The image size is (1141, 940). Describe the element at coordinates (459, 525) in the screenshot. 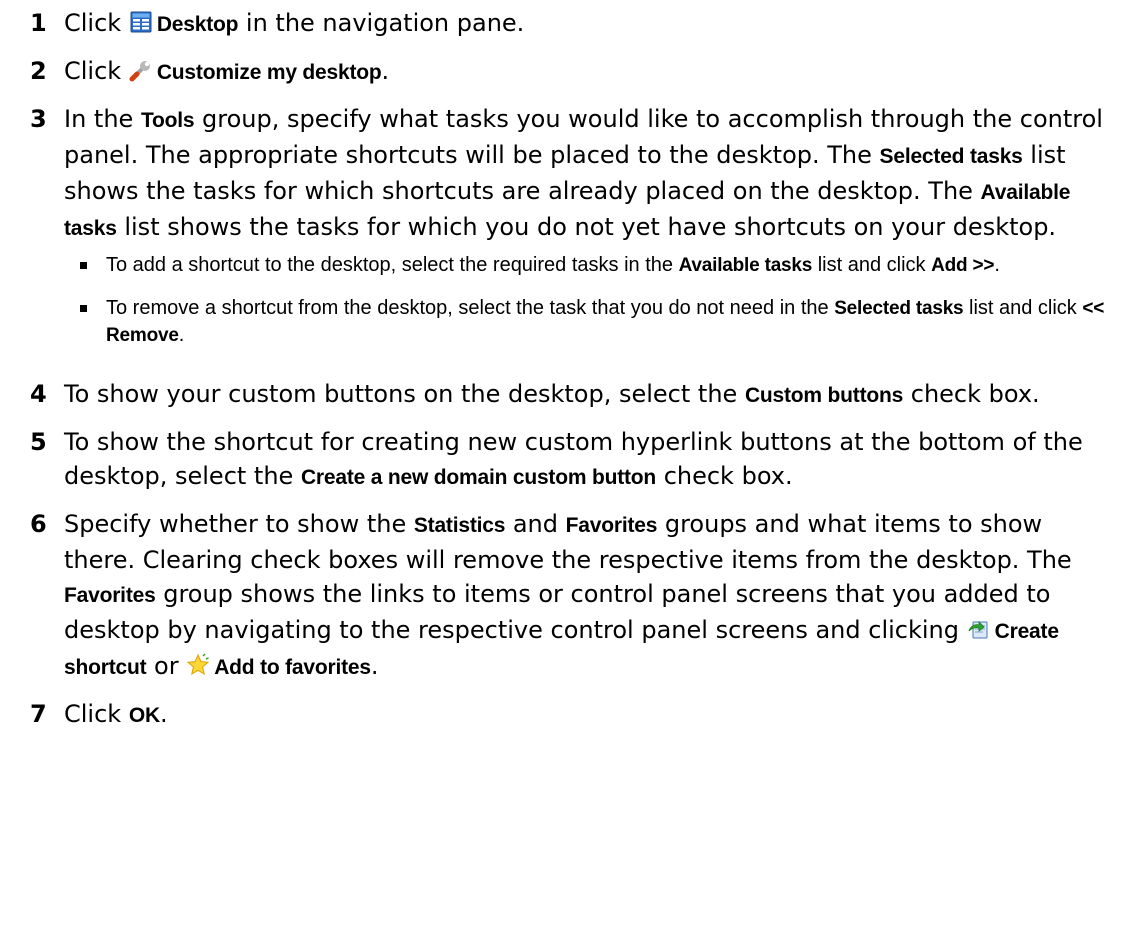

I see `ui-element-label: Statistics` at that location.